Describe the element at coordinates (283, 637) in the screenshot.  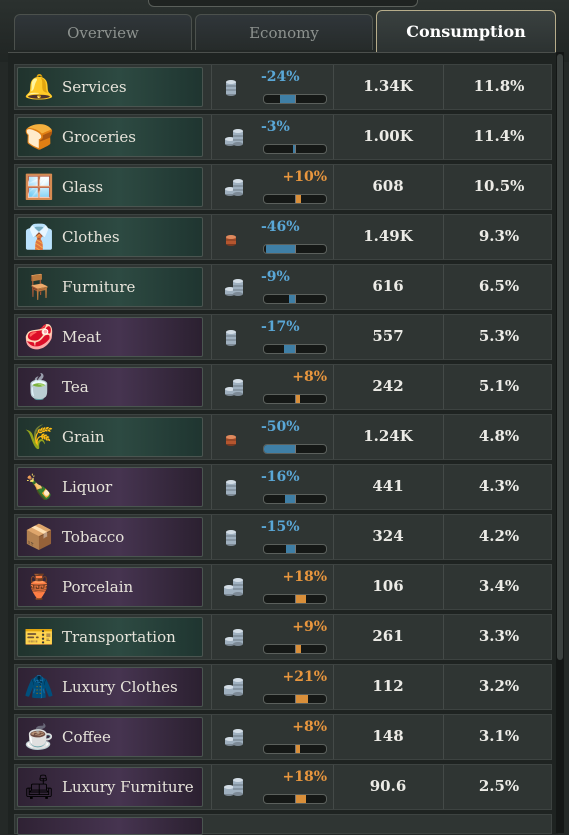
I see `goods-row-transportation: 🎫 Transportation +9% 261 3.3%` at that location.